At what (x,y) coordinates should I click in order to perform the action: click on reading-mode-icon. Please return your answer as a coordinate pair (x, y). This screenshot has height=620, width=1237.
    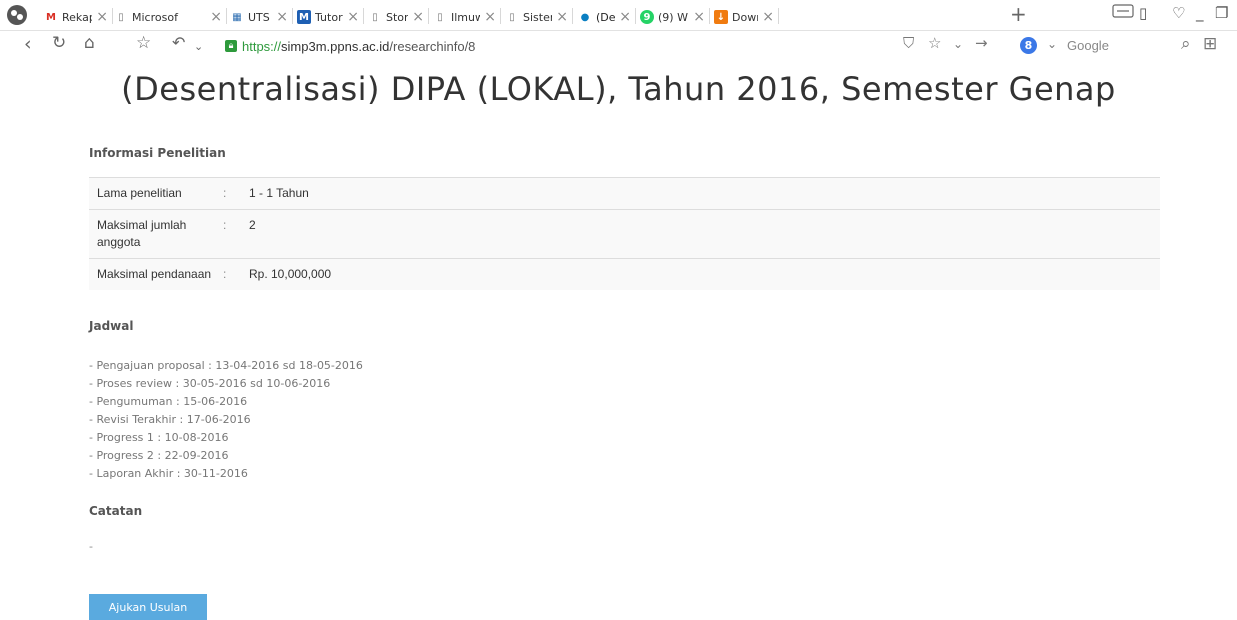
    Looking at the image, I should click on (1123, 11).